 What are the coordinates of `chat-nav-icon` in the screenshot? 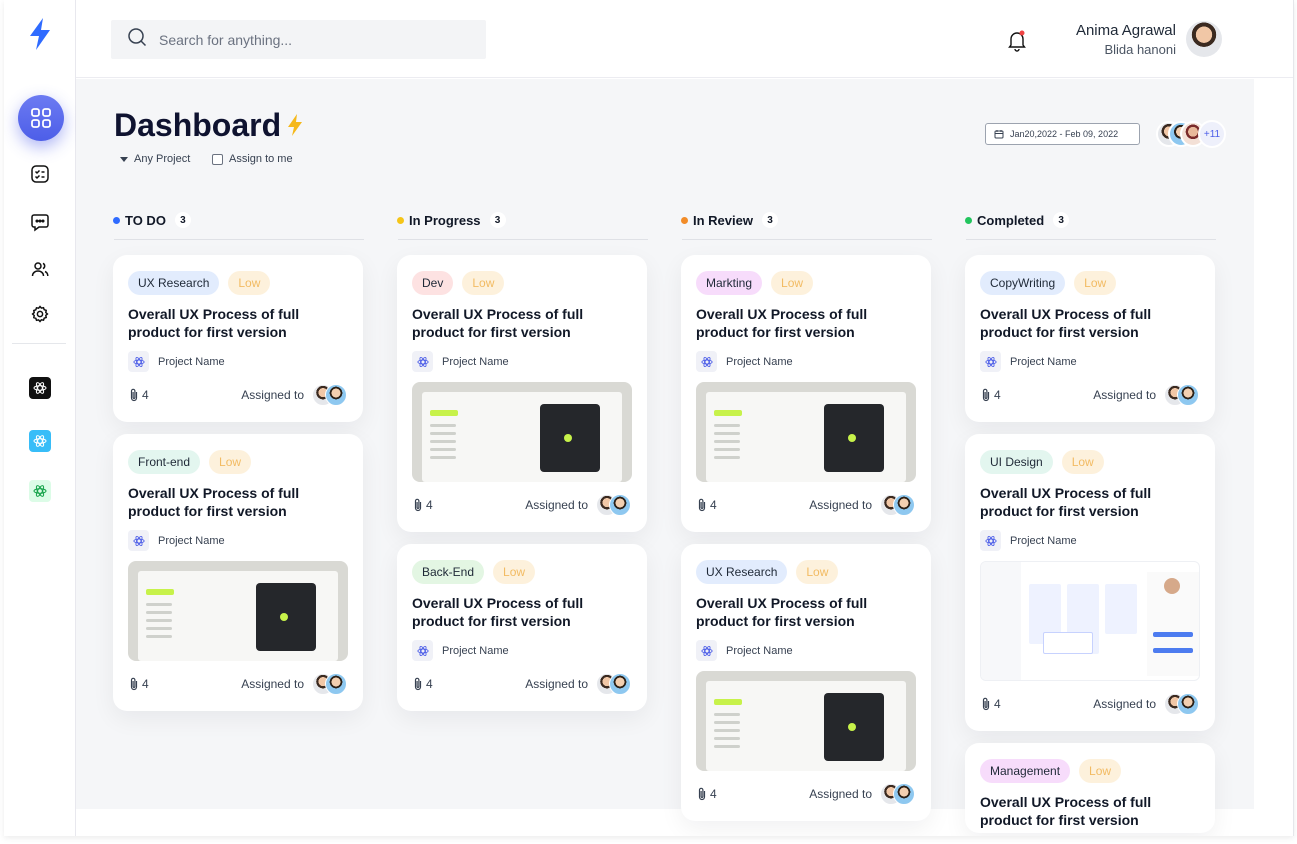 It's located at (40, 222).